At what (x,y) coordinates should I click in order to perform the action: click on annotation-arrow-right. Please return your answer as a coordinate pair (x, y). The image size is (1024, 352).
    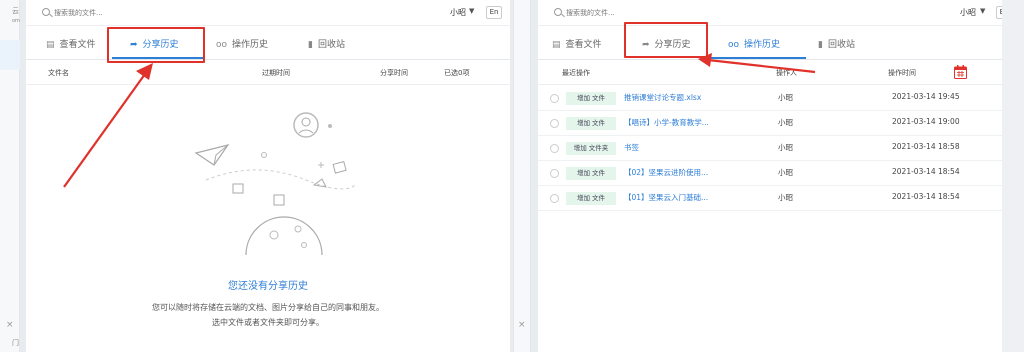
    Looking at the image, I should click on (761, 66).